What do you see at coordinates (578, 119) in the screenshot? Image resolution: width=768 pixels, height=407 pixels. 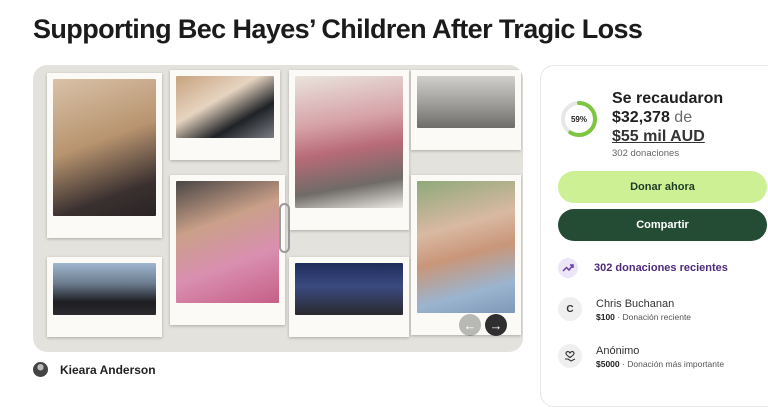 I see `progress-percent: 59%` at bounding box center [578, 119].